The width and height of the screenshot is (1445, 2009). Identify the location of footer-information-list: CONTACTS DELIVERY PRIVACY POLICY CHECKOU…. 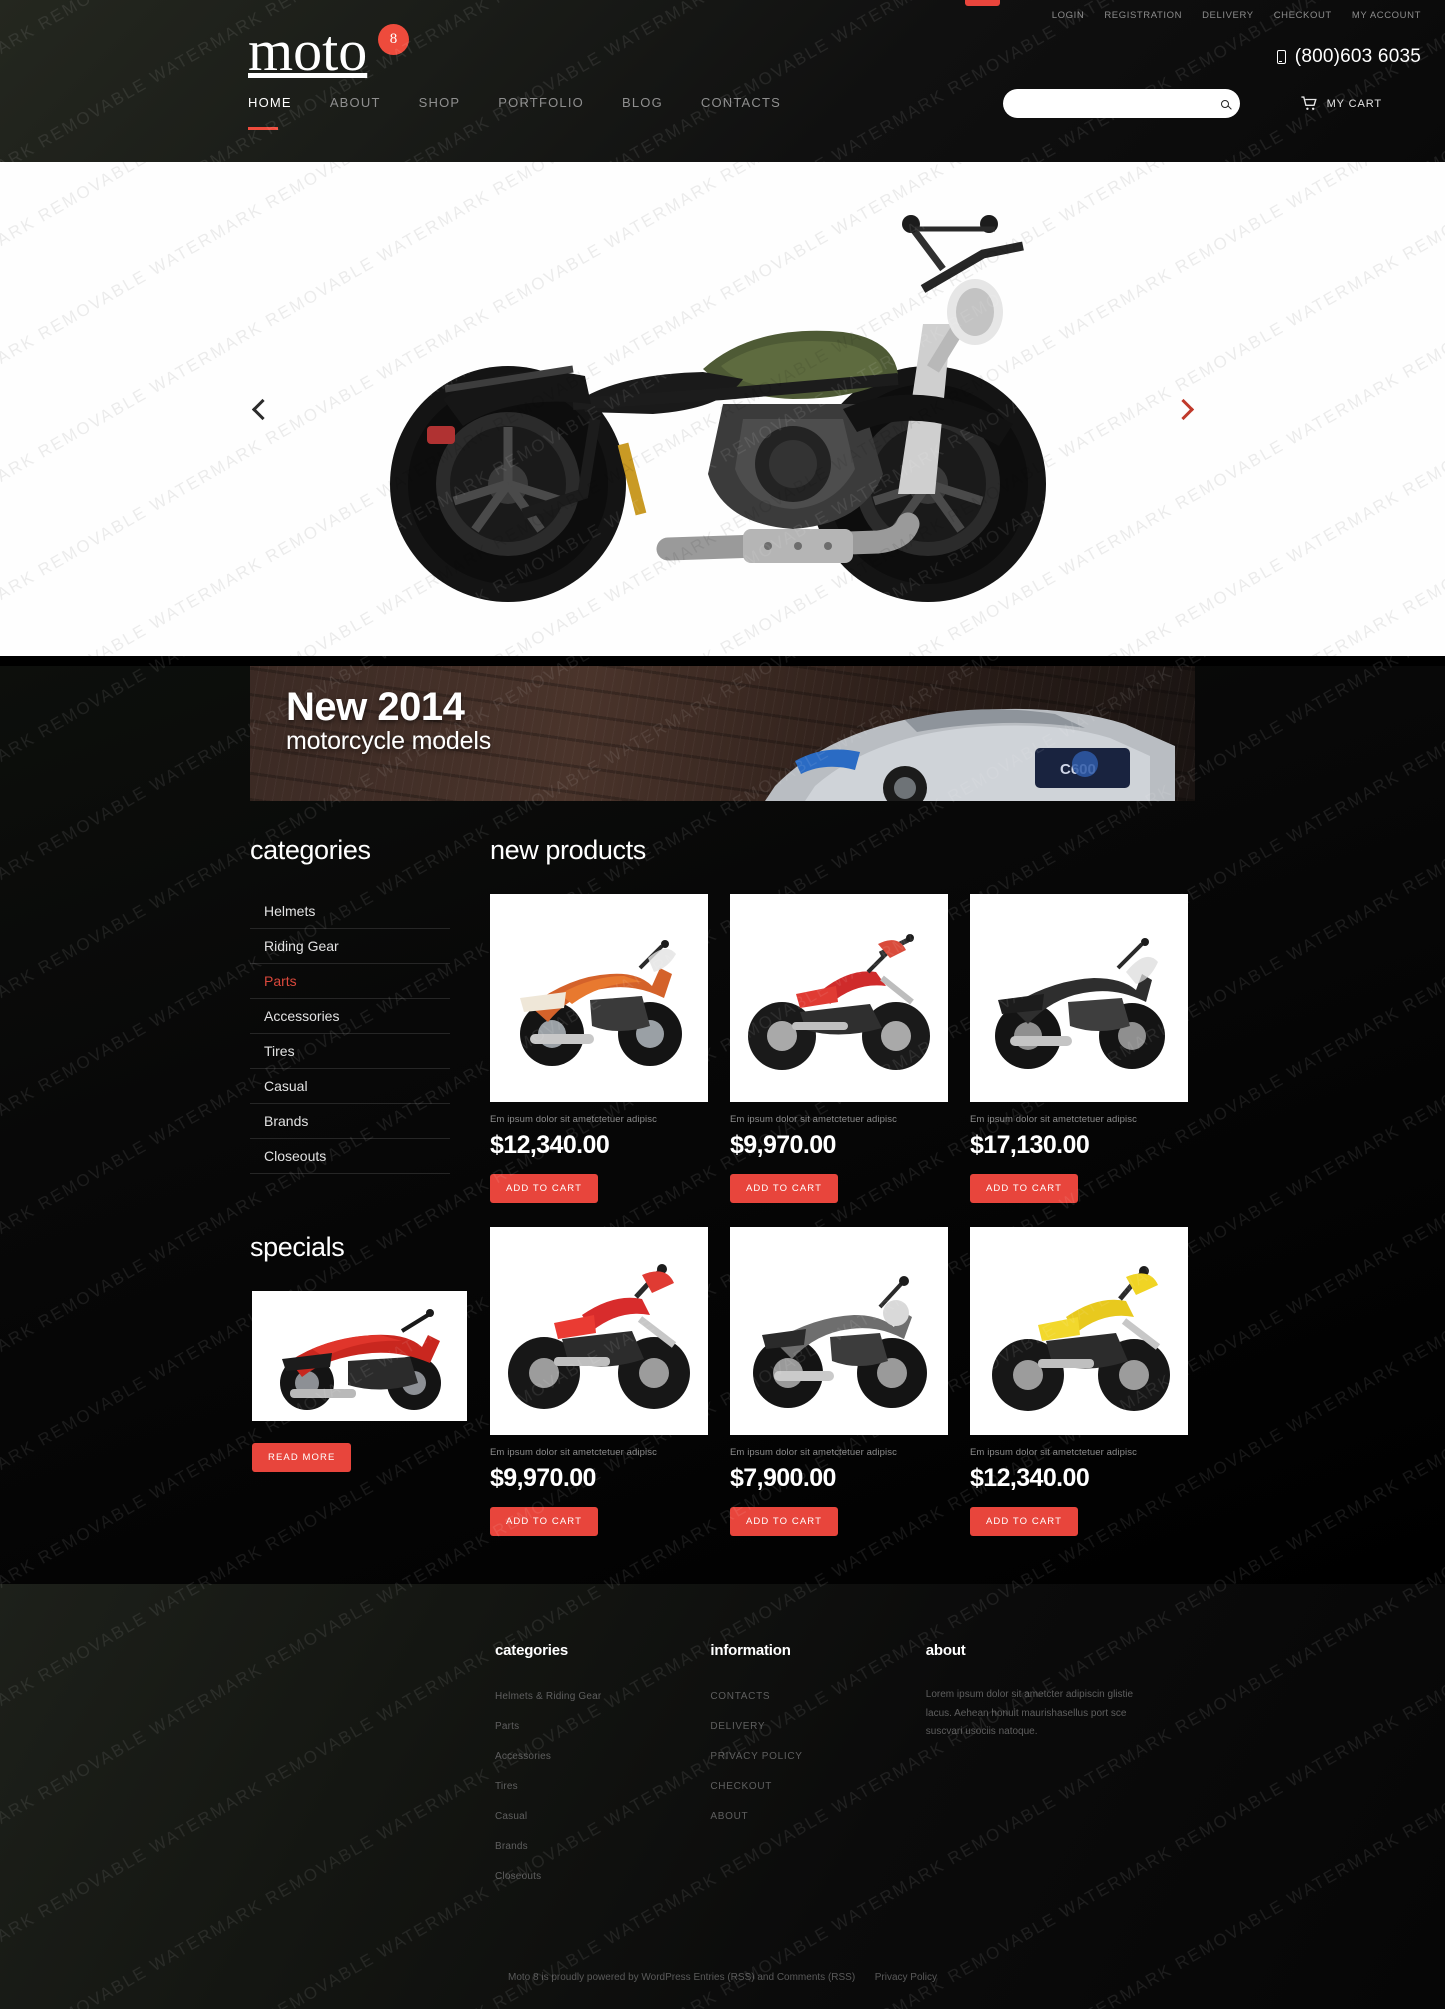
(817, 1755).